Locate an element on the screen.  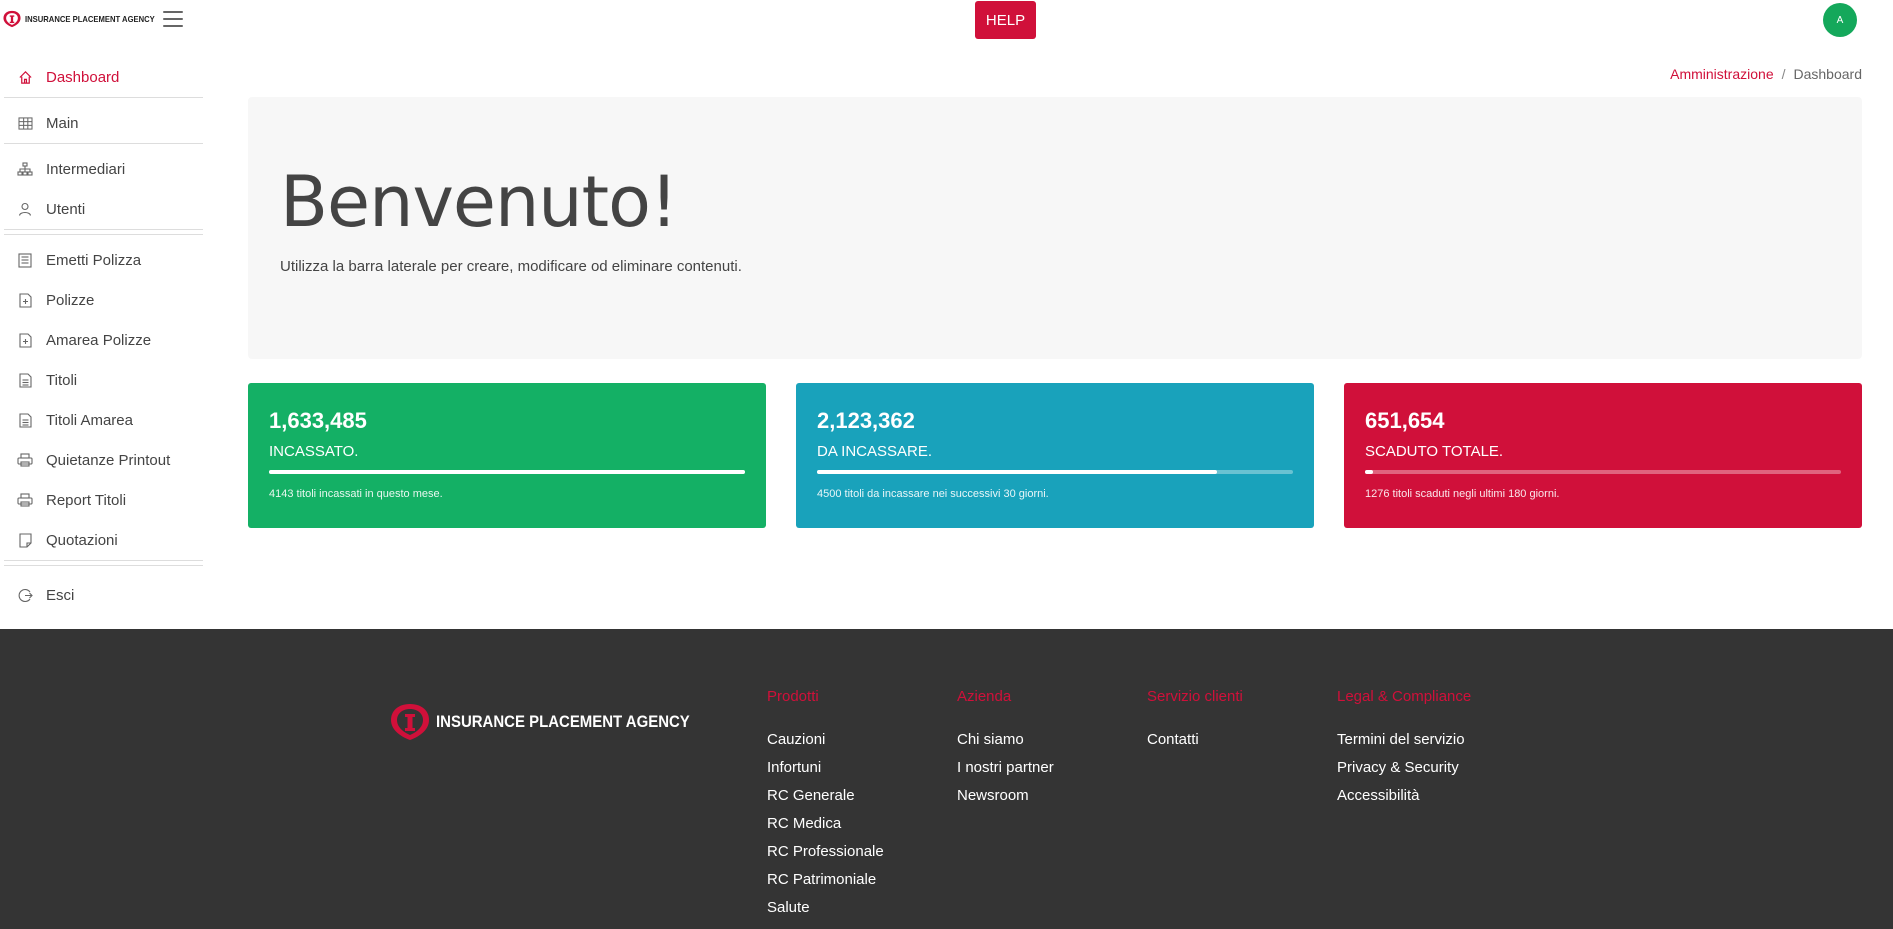
footer-logo: INSURANCE PLACEMENT AGENCY is located at coordinates (556, 722).